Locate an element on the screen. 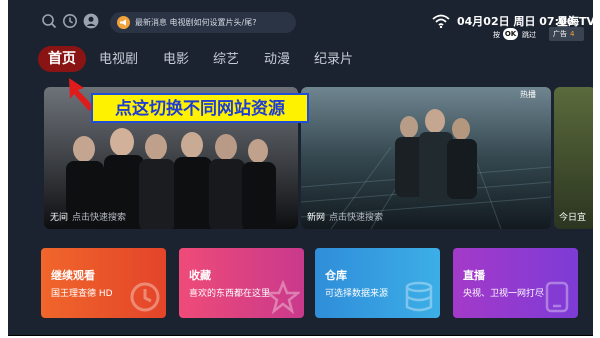  tab-movies: 电影 is located at coordinates (176, 60).